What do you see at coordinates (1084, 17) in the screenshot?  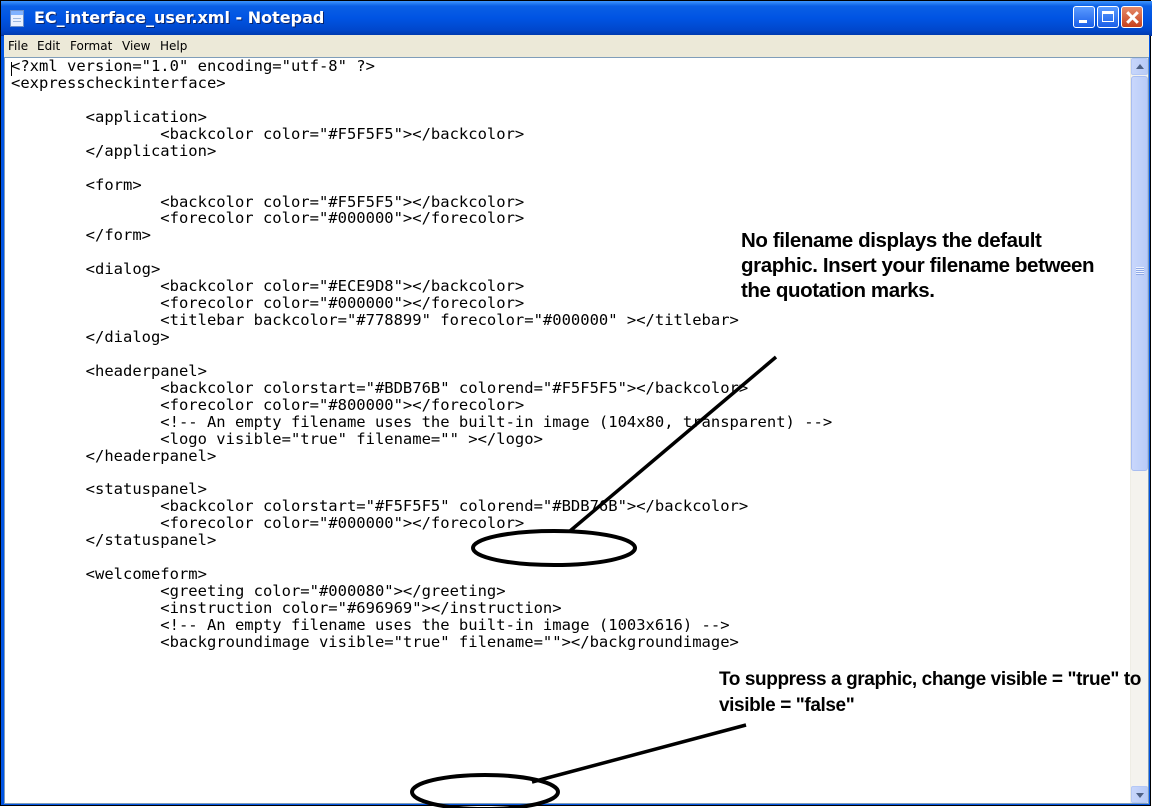 I see `minimize-button` at bounding box center [1084, 17].